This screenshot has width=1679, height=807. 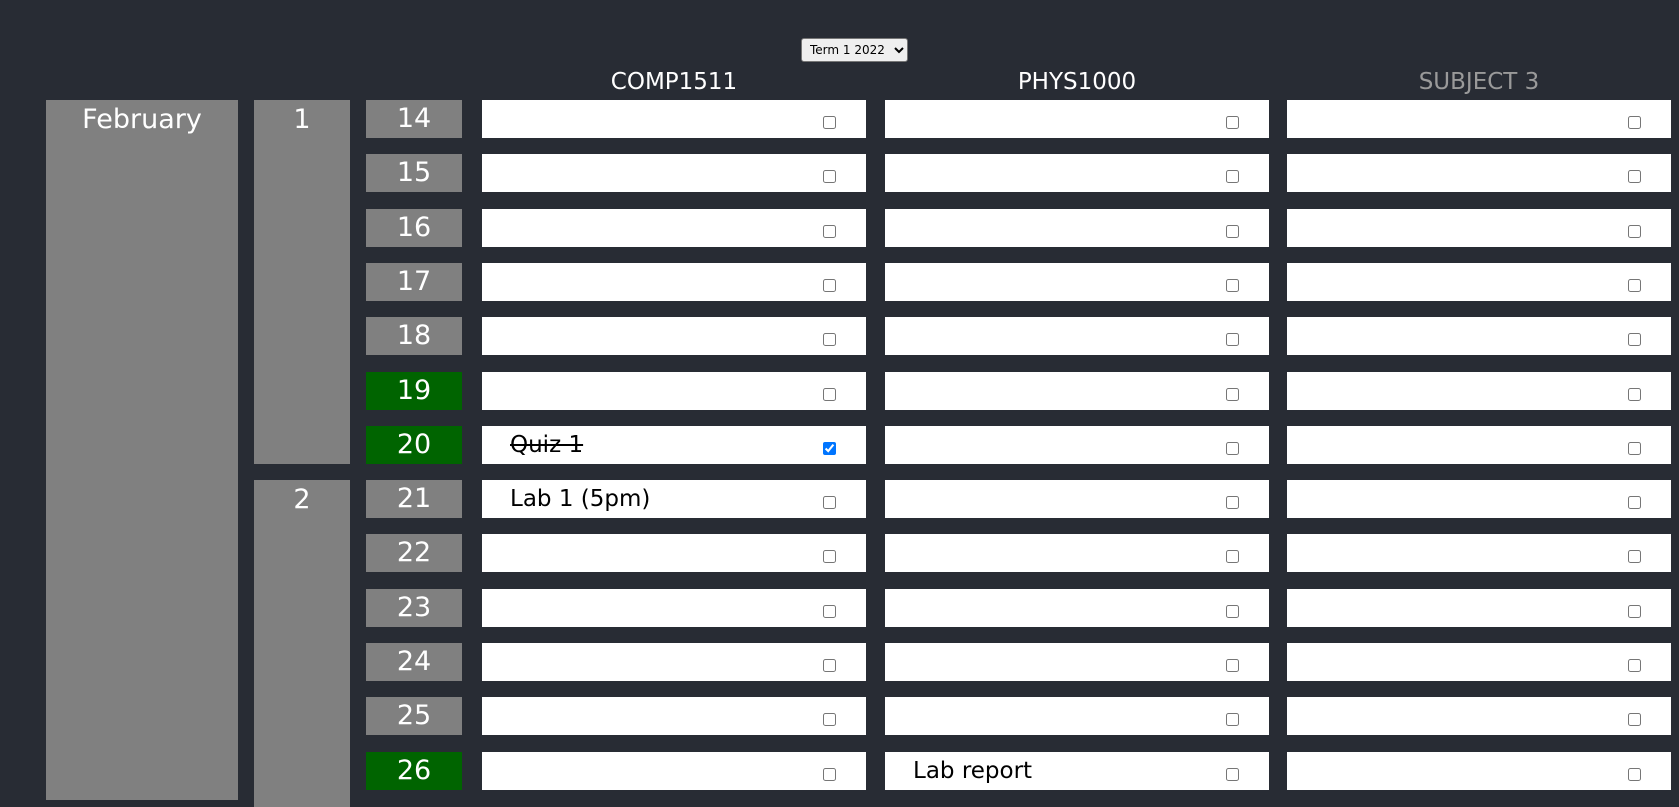 What do you see at coordinates (1479, 82) in the screenshot?
I see `subject-header: SUBJECT 3` at bounding box center [1479, 82].